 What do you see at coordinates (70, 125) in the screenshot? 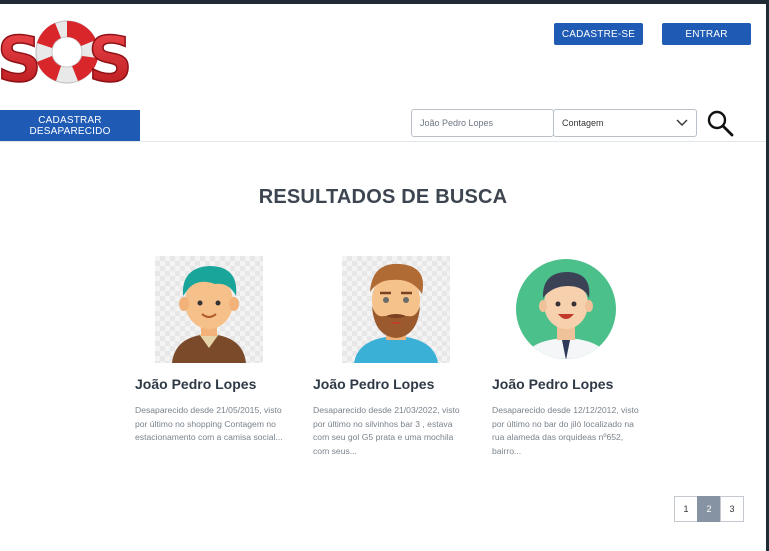
I see `register-missing-button: CADASTRAR DESAPARECIDO` at bounding box center [70, 125].